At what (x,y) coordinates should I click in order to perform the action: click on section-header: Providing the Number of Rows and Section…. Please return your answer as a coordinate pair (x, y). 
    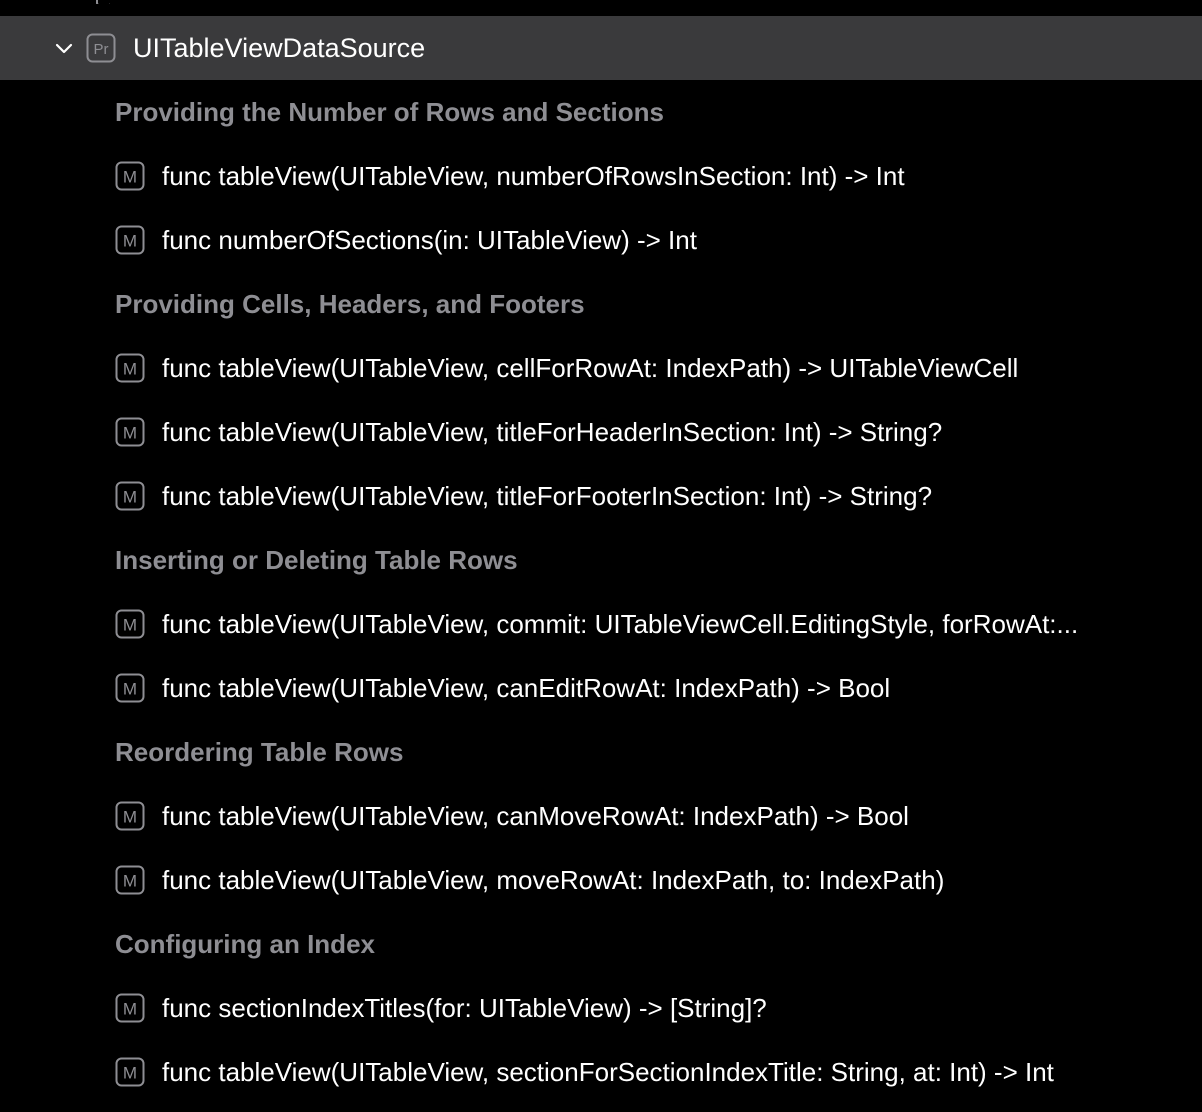
    Looking at the image, I should click on (601, 112).